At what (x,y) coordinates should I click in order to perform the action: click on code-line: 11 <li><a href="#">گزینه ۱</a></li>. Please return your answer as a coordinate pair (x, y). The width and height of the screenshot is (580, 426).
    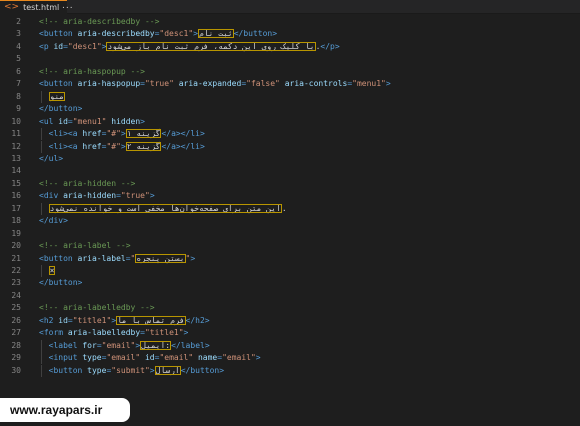
    Looking at the image, I should click on (290, 134).